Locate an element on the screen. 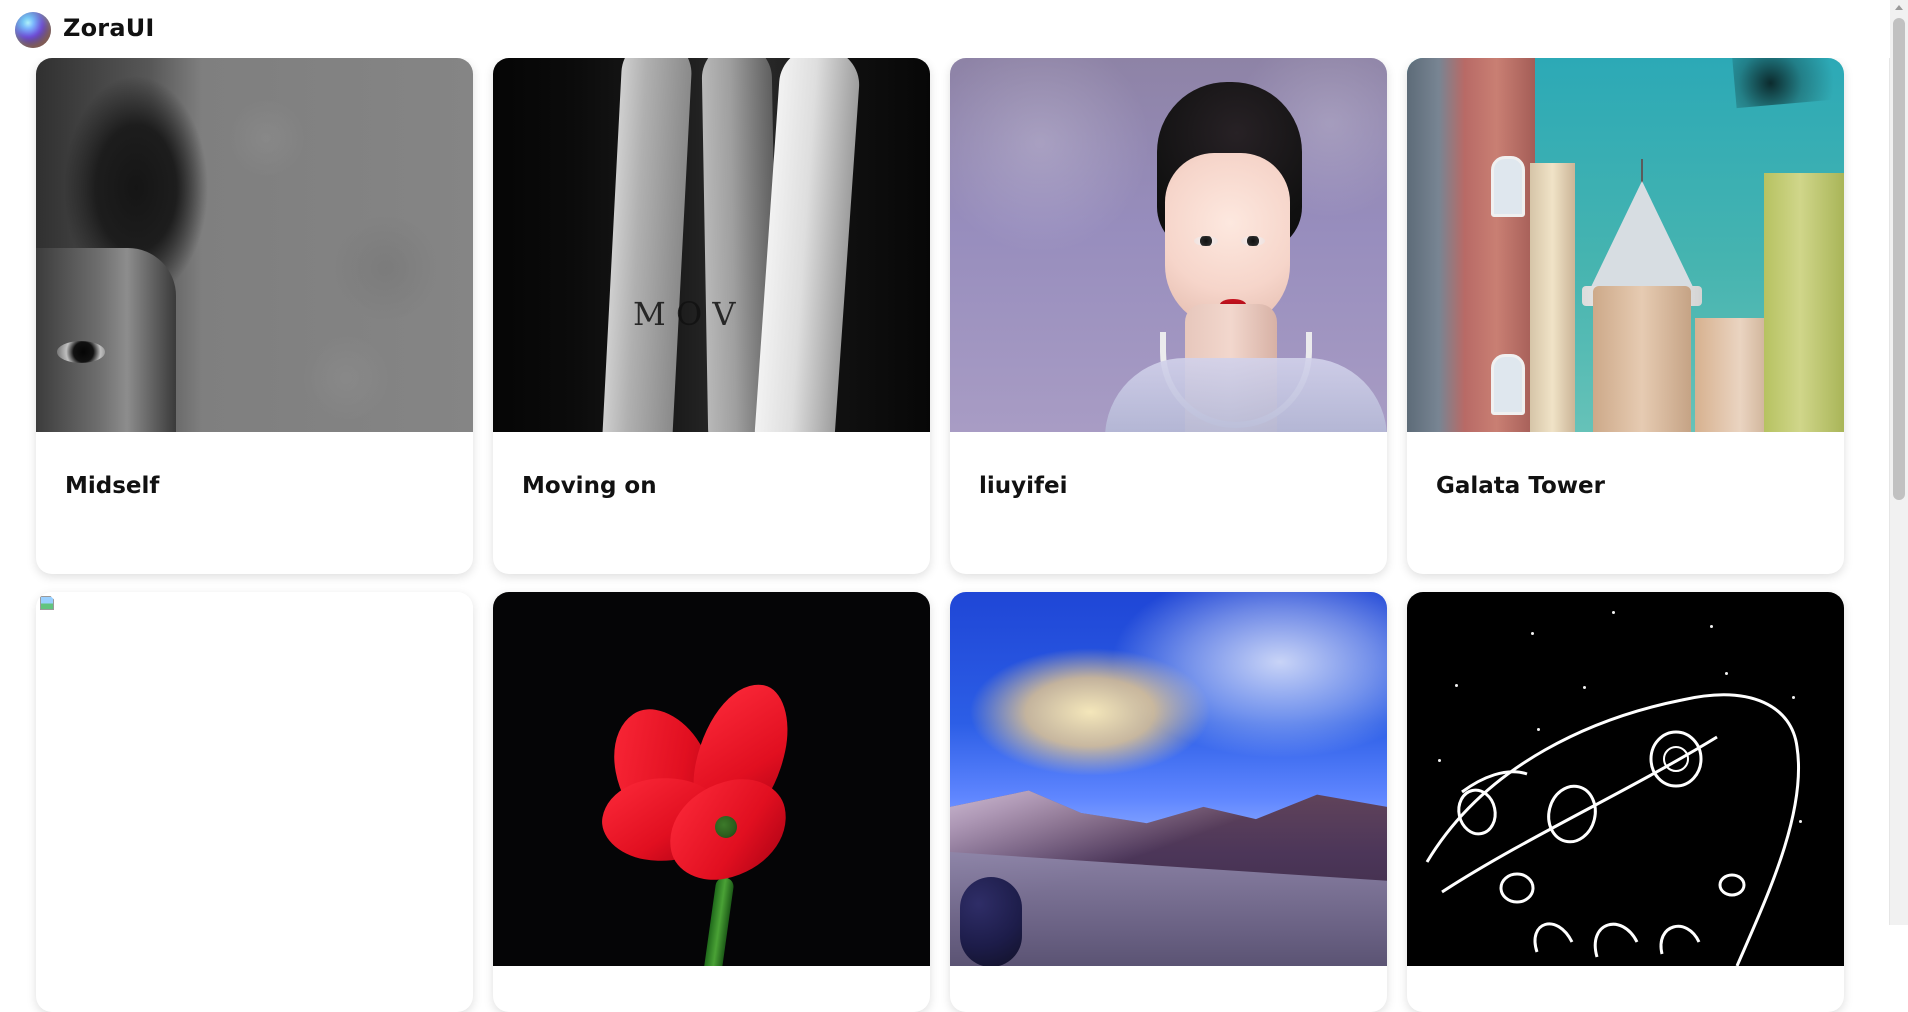 This screenshot has height=1012, width=1908. stone-wall-texture is located at coordinates (349, 245).